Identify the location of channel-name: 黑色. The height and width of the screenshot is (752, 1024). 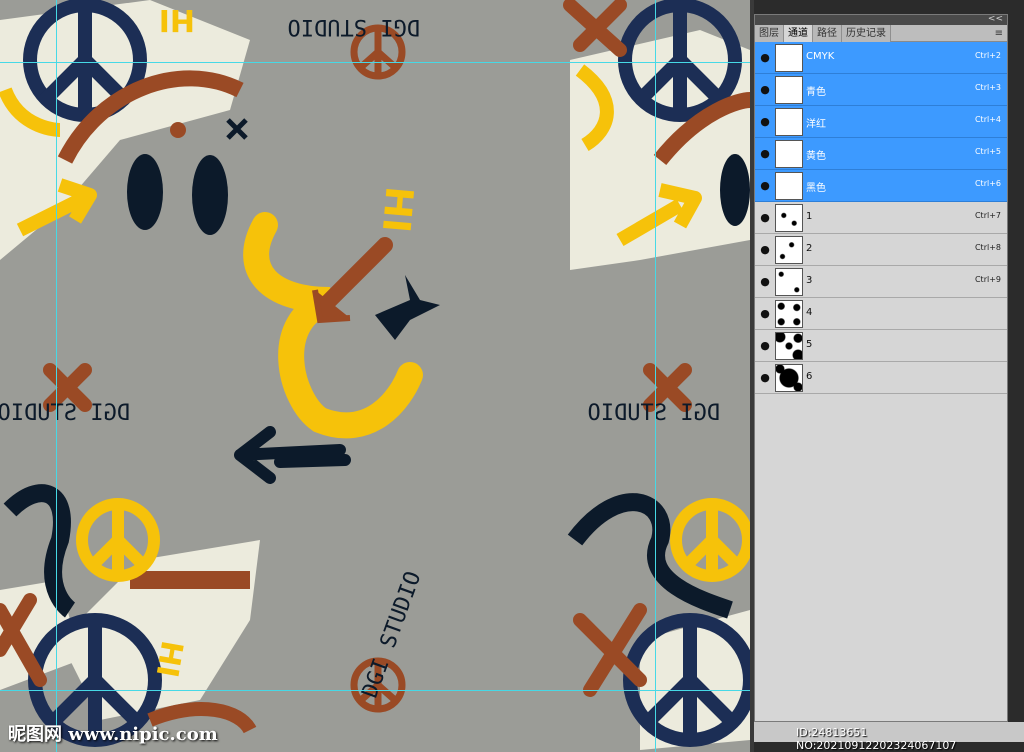
(816, 188).